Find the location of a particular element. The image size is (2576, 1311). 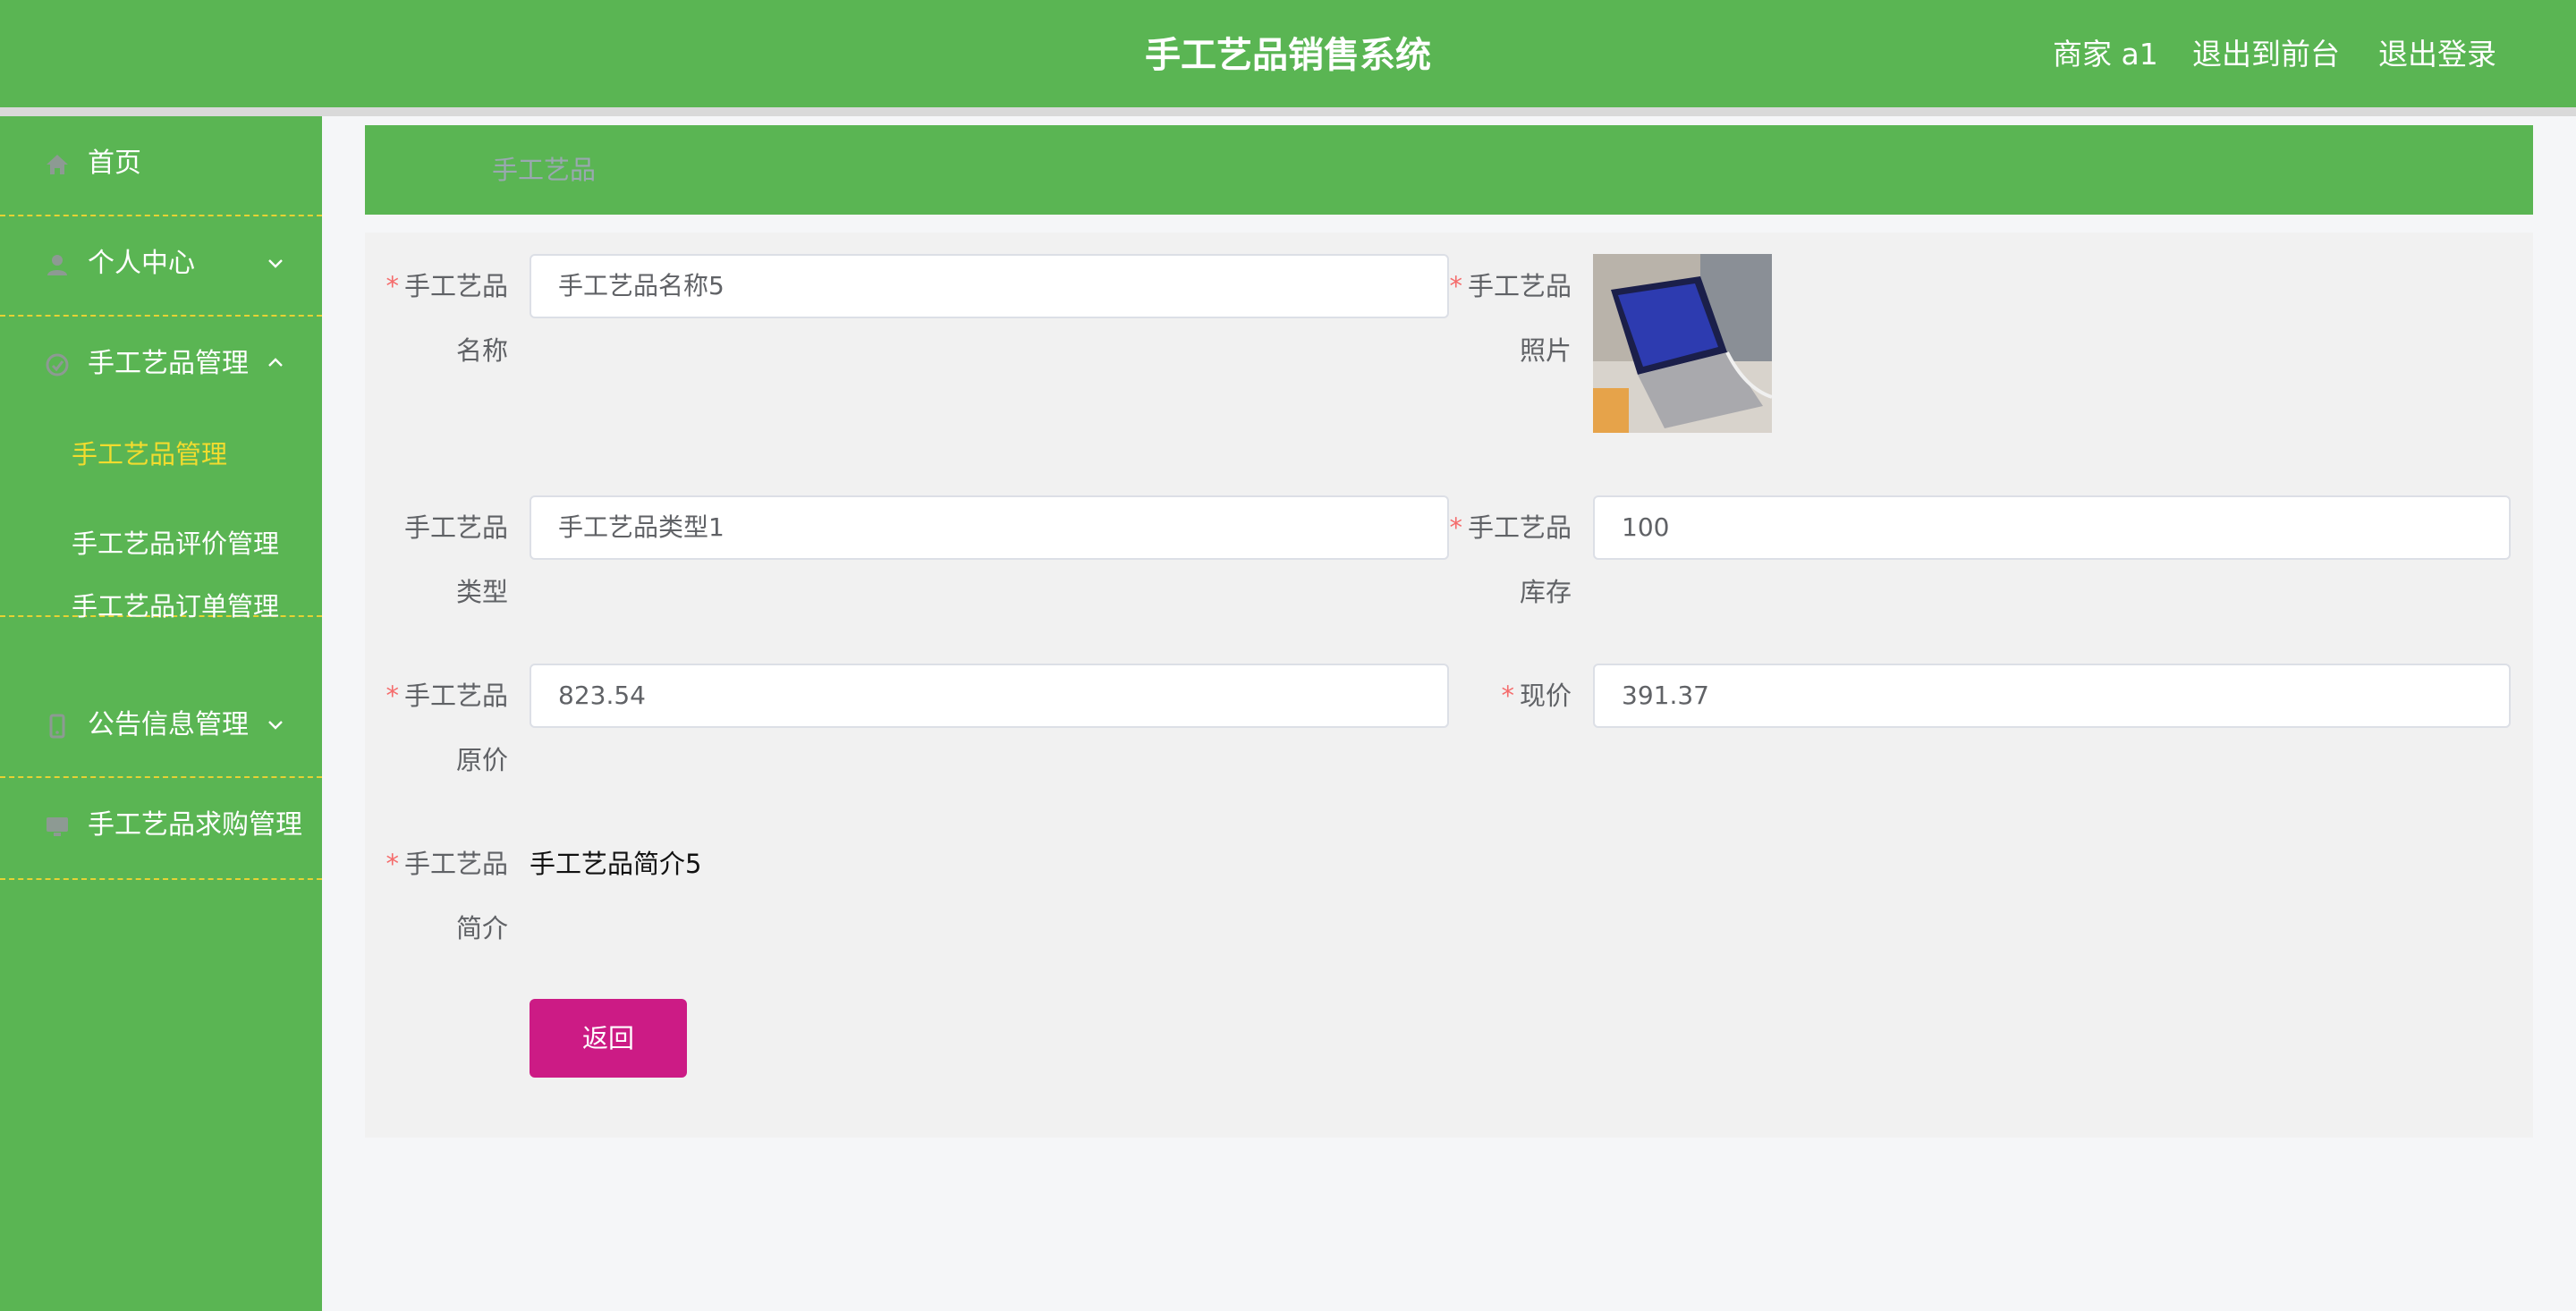

exit-to-frontend-link: 退出到前台 is located at coordinates (2266, 54).